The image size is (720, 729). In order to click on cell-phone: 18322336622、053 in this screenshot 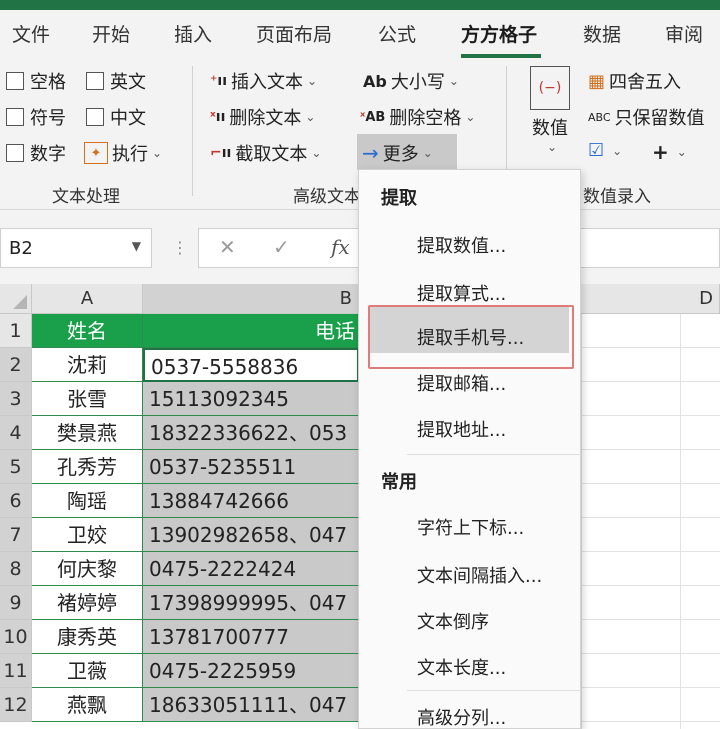, I will do `click(251, 433)`.